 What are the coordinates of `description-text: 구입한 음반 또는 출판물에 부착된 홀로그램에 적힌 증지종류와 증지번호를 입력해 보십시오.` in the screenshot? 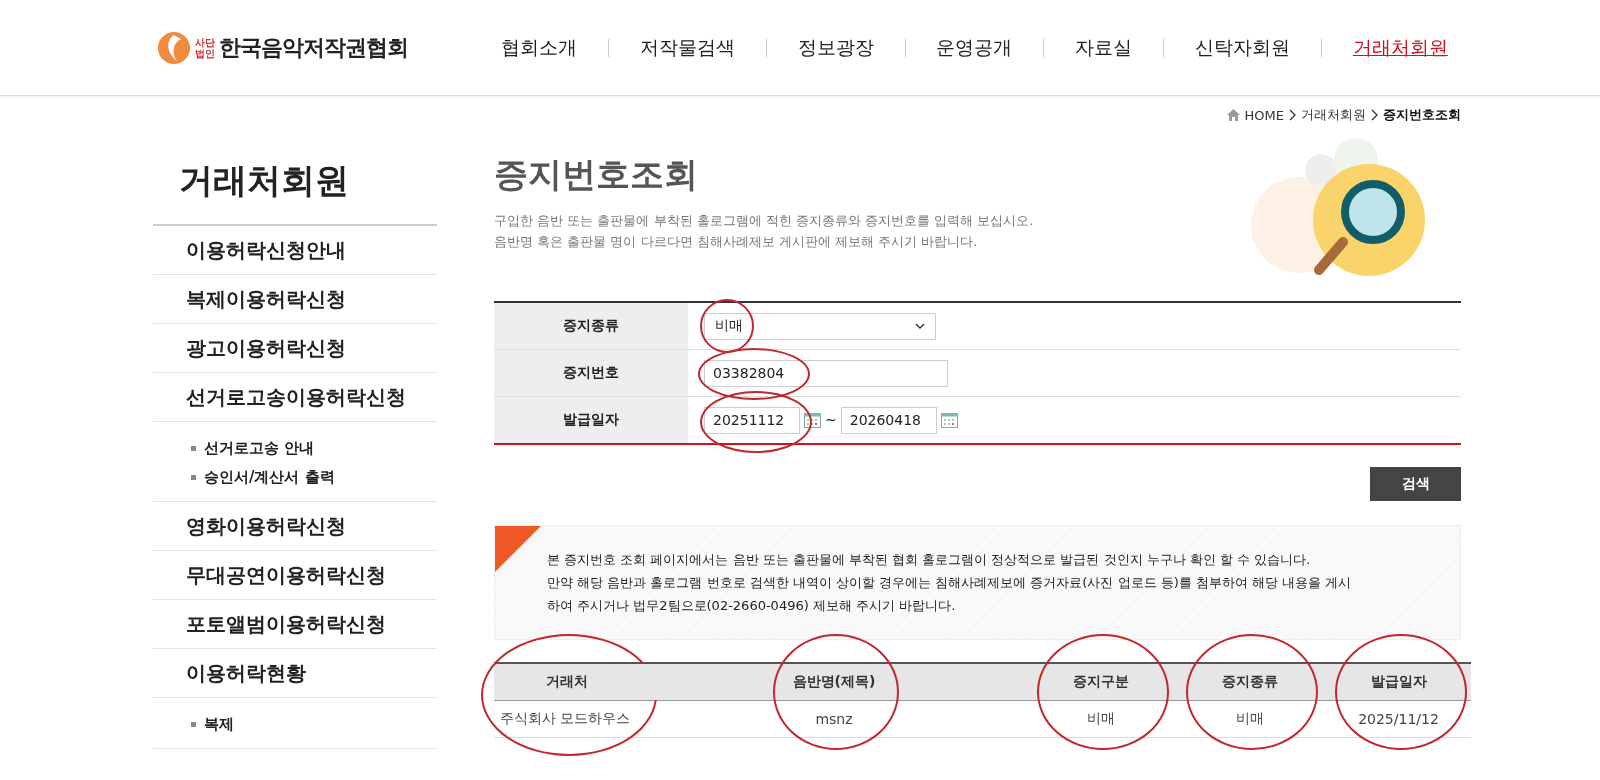 It's located at (764, 221).